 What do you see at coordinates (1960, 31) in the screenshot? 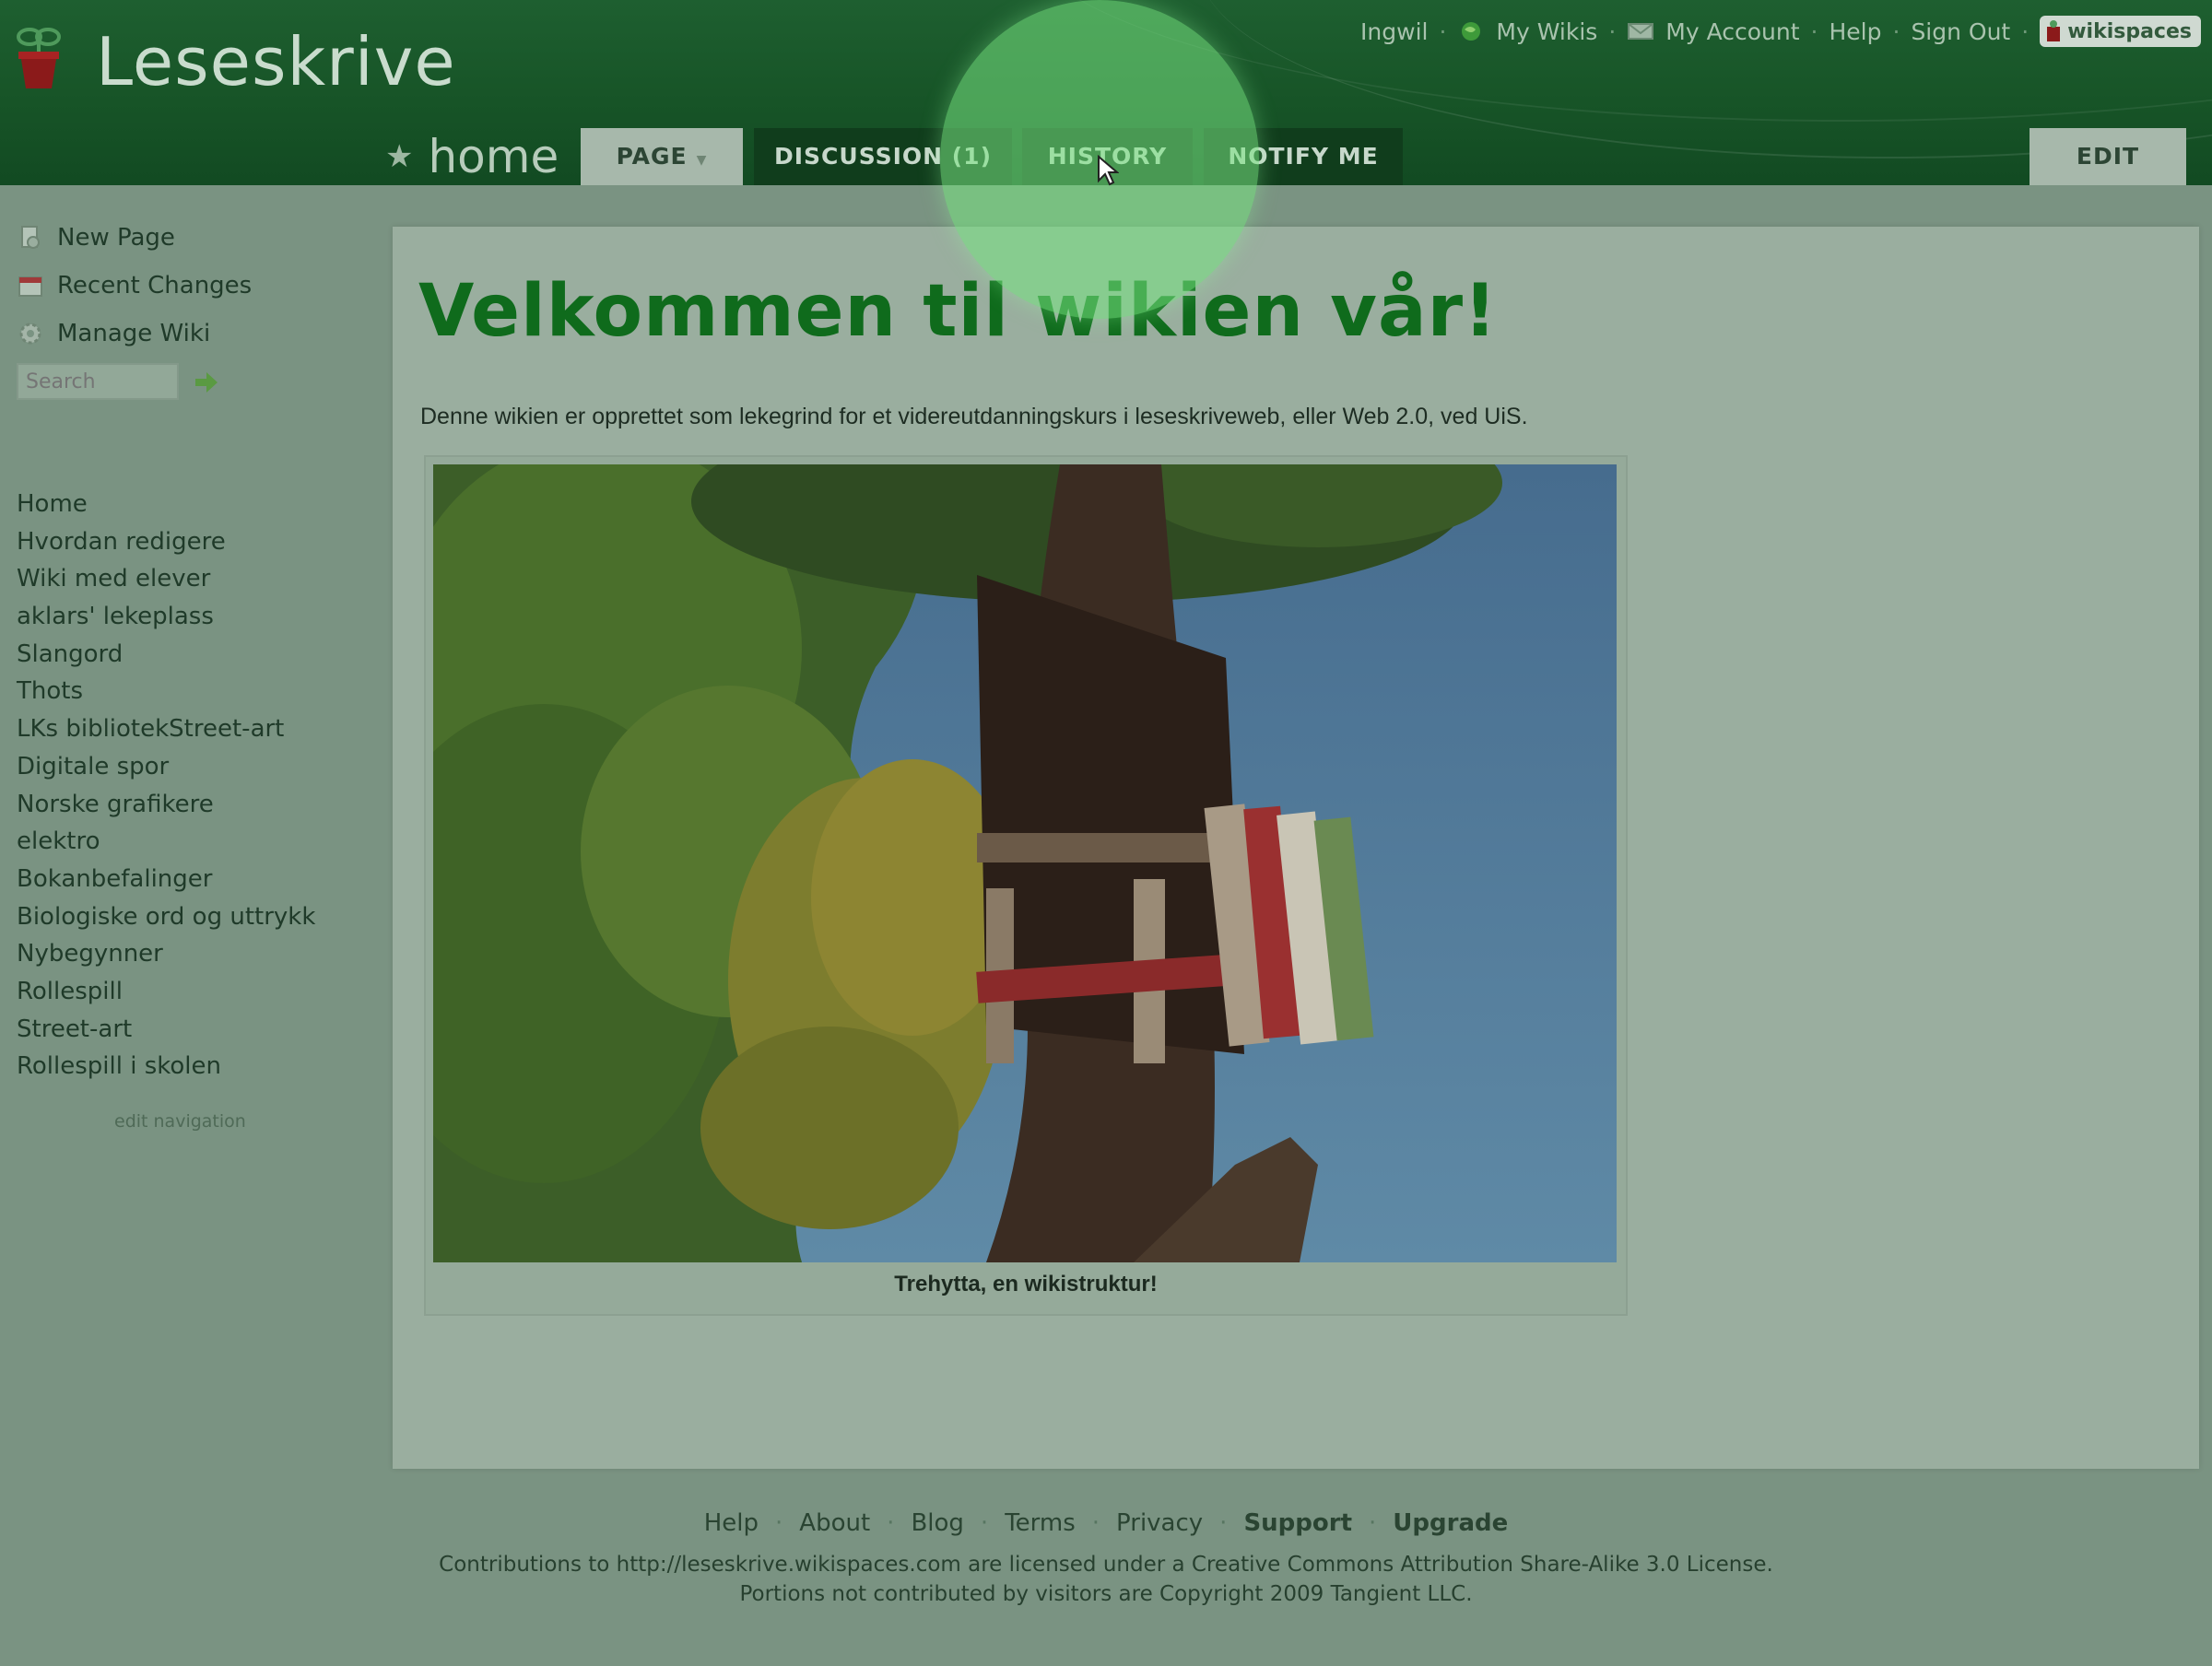
I see `sign-out-link: Sign Out` at bounding box center [1960, 31].